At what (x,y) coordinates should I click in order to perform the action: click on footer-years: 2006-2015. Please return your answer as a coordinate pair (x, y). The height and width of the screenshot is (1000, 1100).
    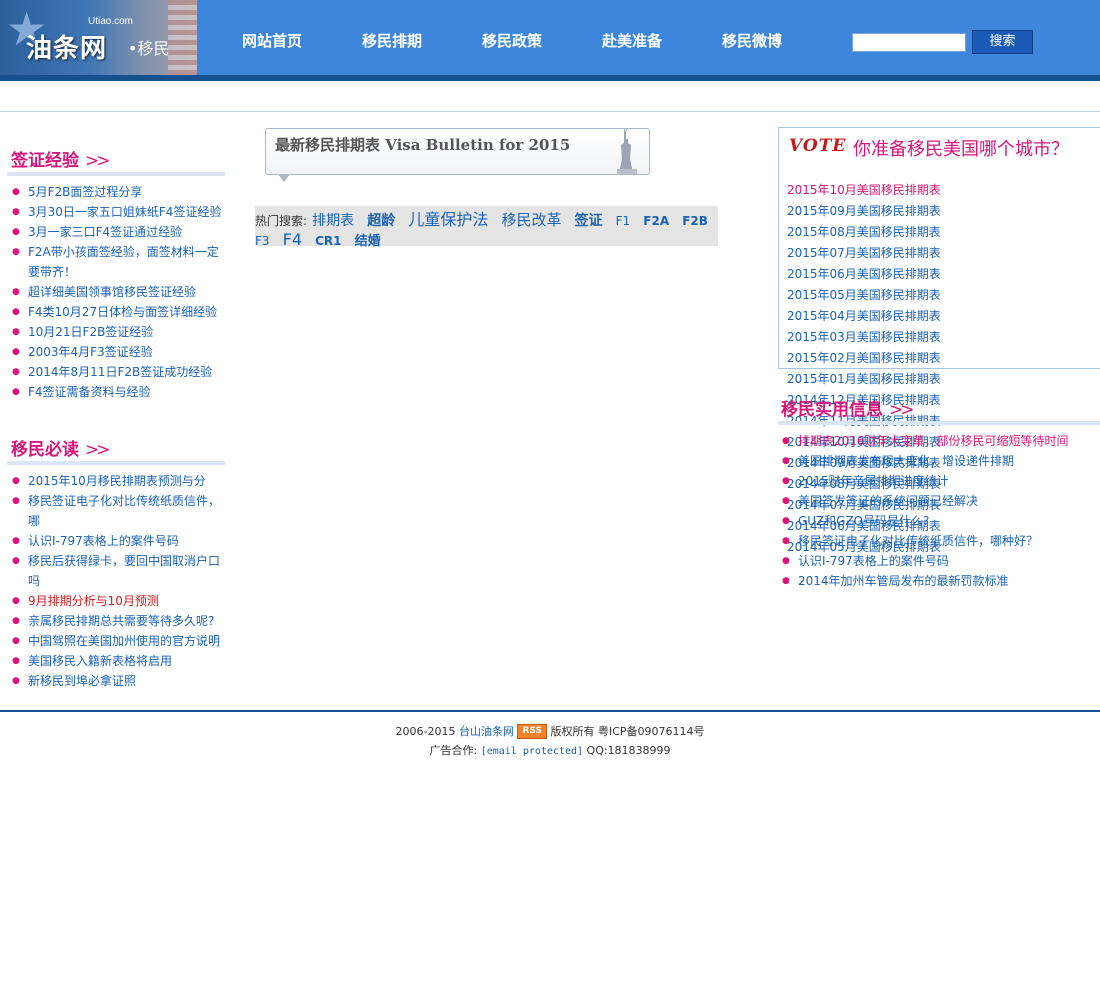
    Looking at the image, I should click on (425, 731).